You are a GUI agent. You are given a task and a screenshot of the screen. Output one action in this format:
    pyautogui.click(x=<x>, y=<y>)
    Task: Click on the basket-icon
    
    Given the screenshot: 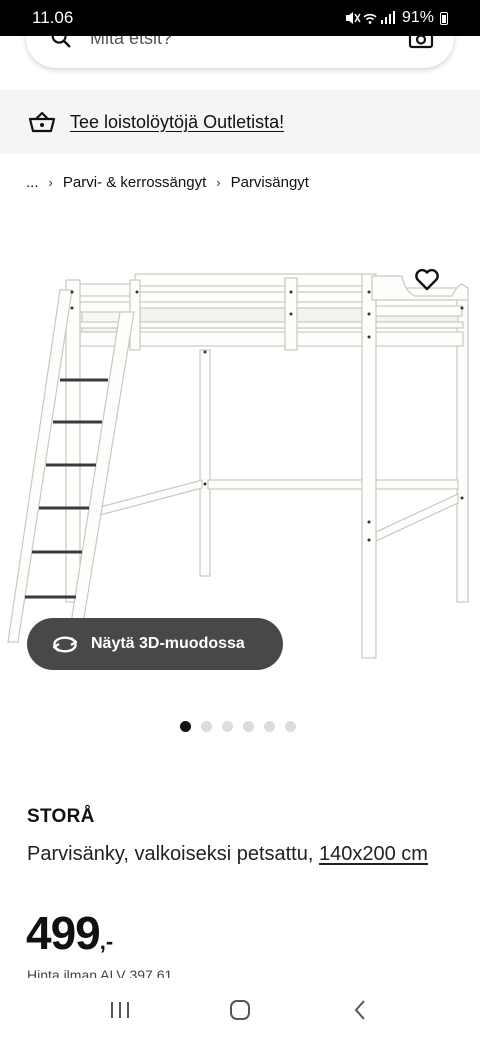 What is the action you would take?
    pyautogui.click(x=42, y=122)
    